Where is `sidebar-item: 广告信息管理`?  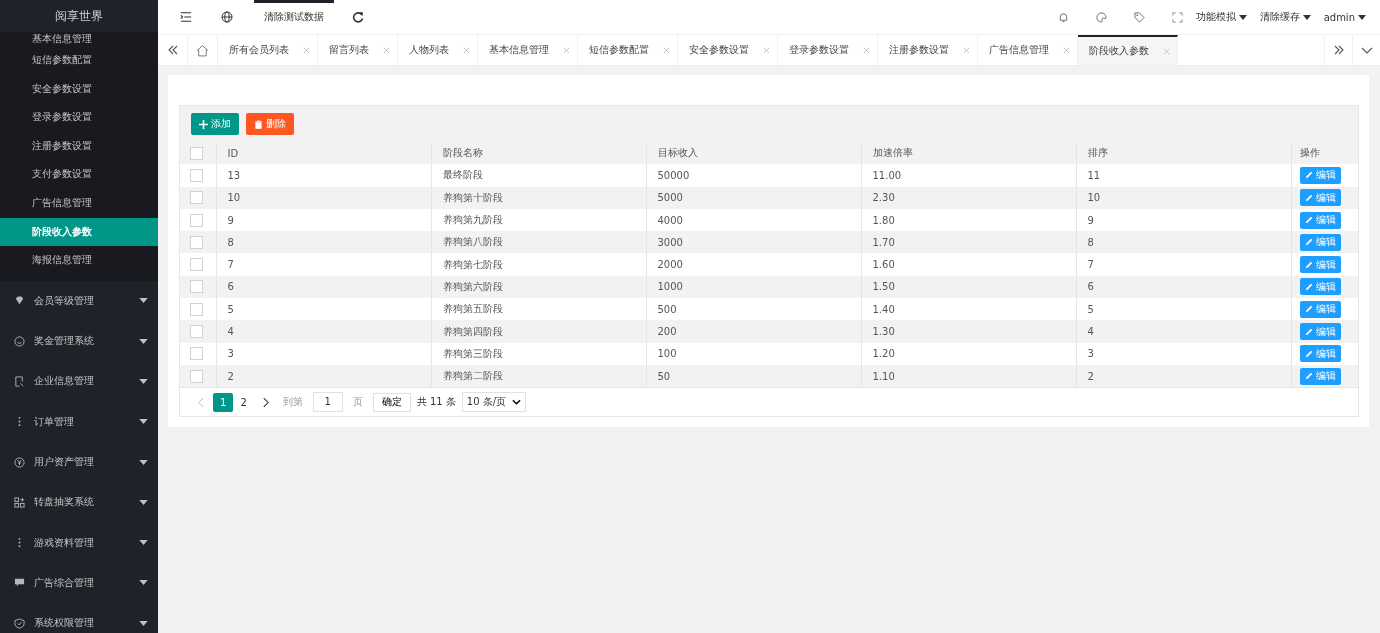
sidebar-item: 广告信息管理 is located at coordinates (79, 203).